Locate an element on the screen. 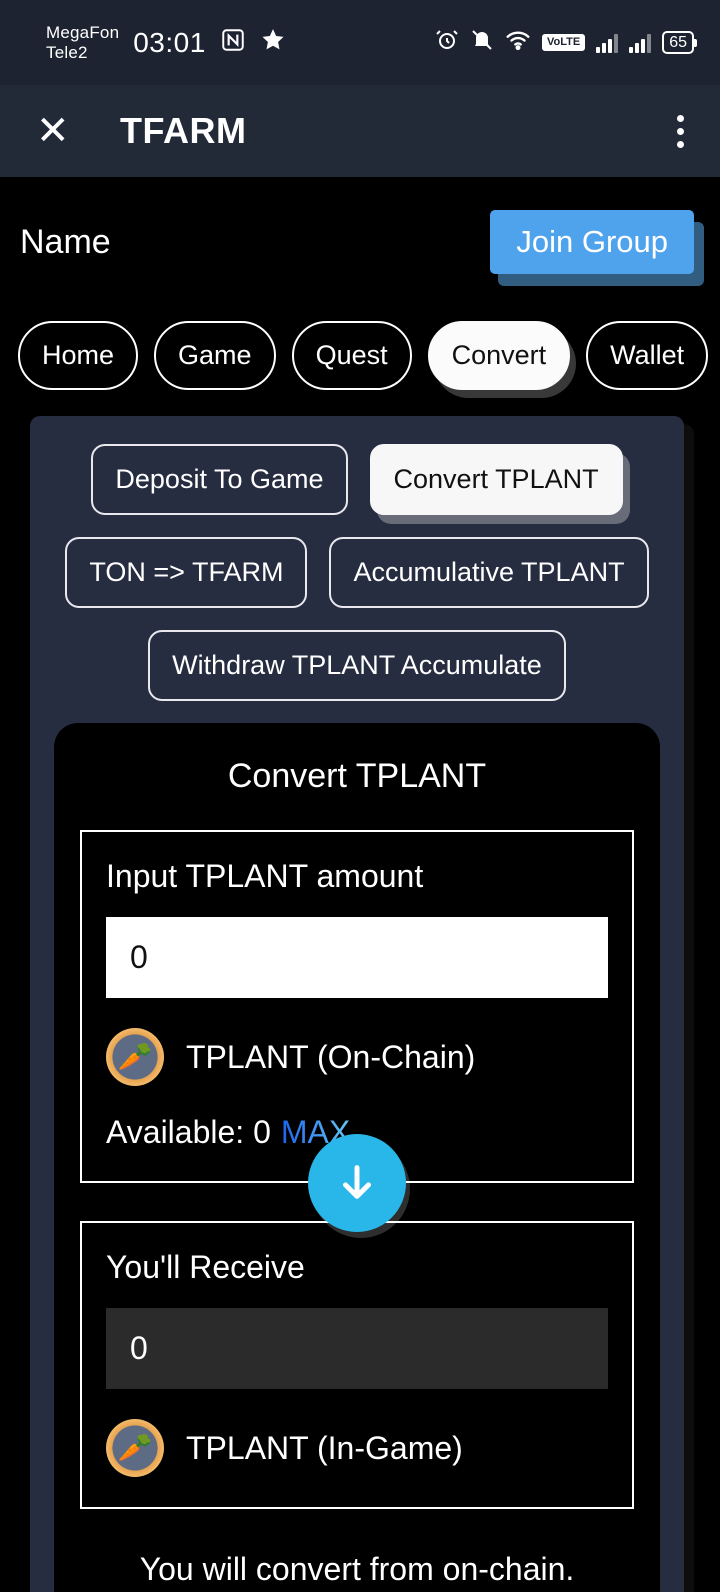  convert-card-title: Convert TPLANT is located at coordinates (357, 776).